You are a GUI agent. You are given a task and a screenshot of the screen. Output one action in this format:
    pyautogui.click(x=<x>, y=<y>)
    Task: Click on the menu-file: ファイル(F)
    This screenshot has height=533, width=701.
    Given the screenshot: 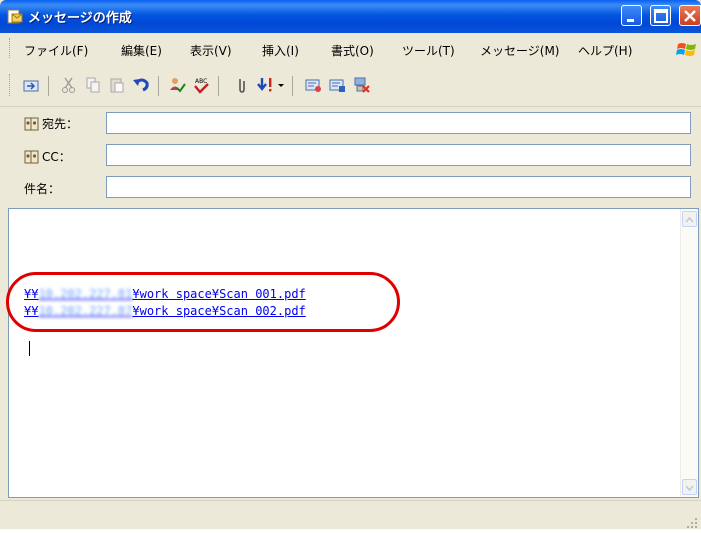 What is the action you would take?
    pyautogui.click(x=56, y=50)
    